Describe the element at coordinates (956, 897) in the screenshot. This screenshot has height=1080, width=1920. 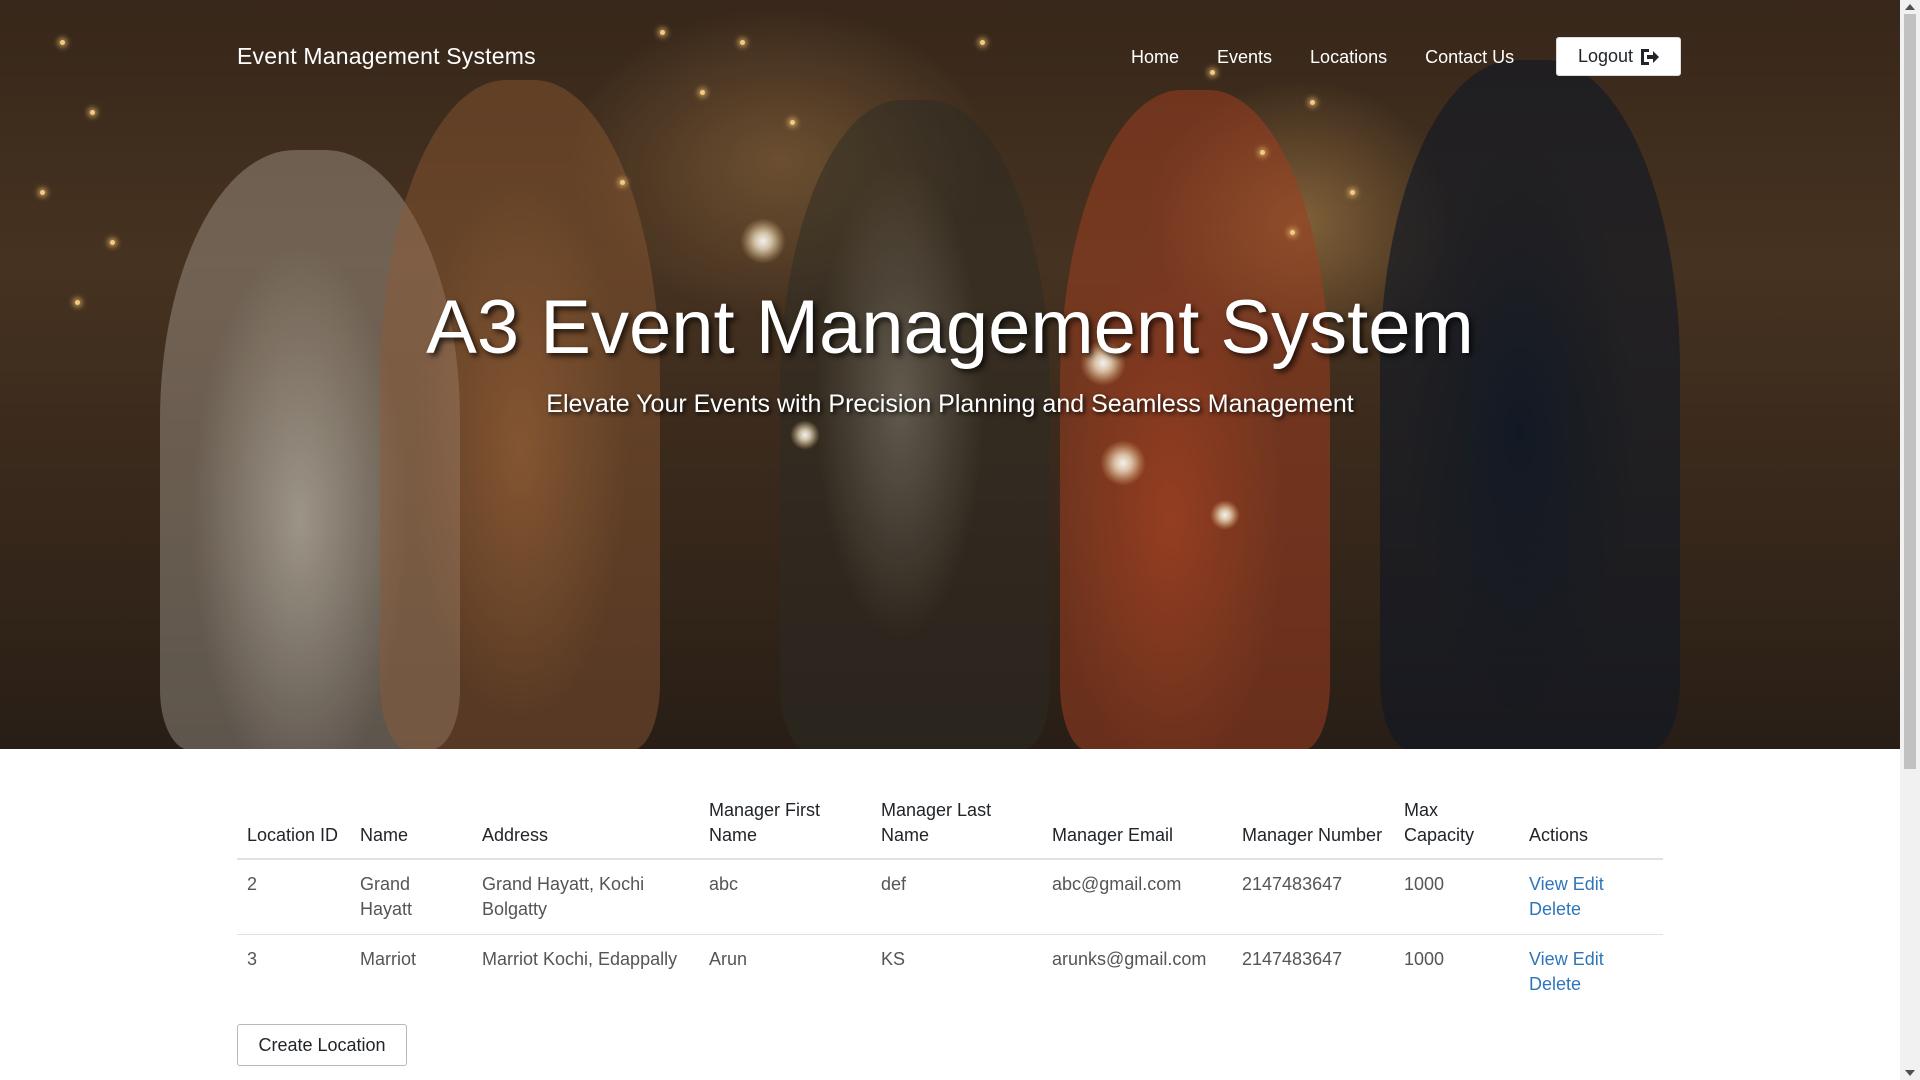
I see `cell-manager-last-name: def` at that location.